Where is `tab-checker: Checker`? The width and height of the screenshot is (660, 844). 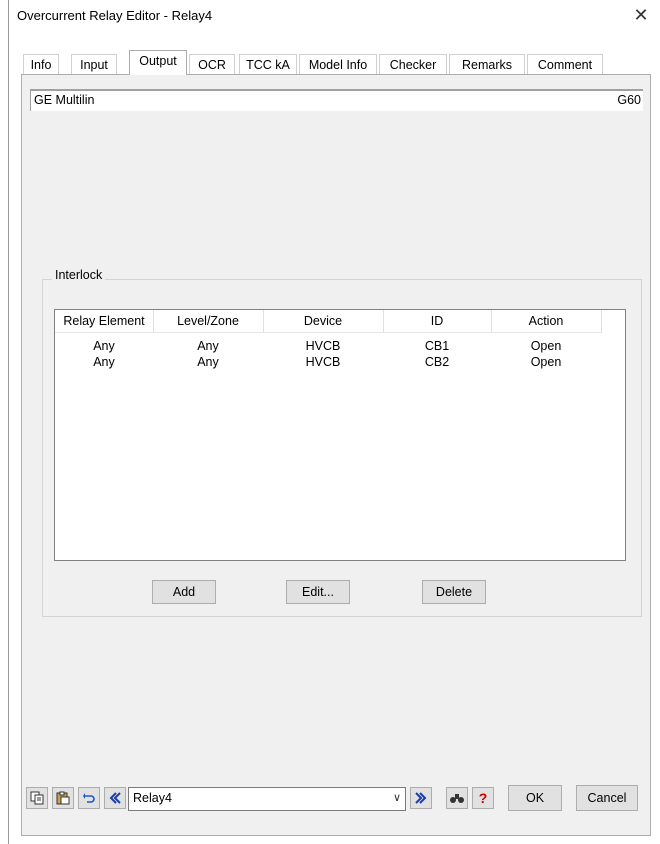
tab-checker: Checker is located at coordinates (413, 64).